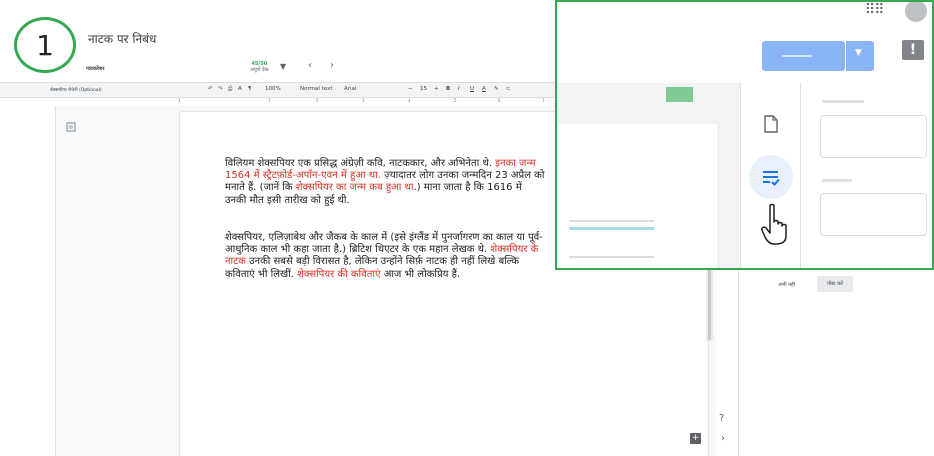  What do you see at coordinates (259, 70) in the screenshot?
I see `score-label: अपूर्ण देख` at bounding box center [259, 70].